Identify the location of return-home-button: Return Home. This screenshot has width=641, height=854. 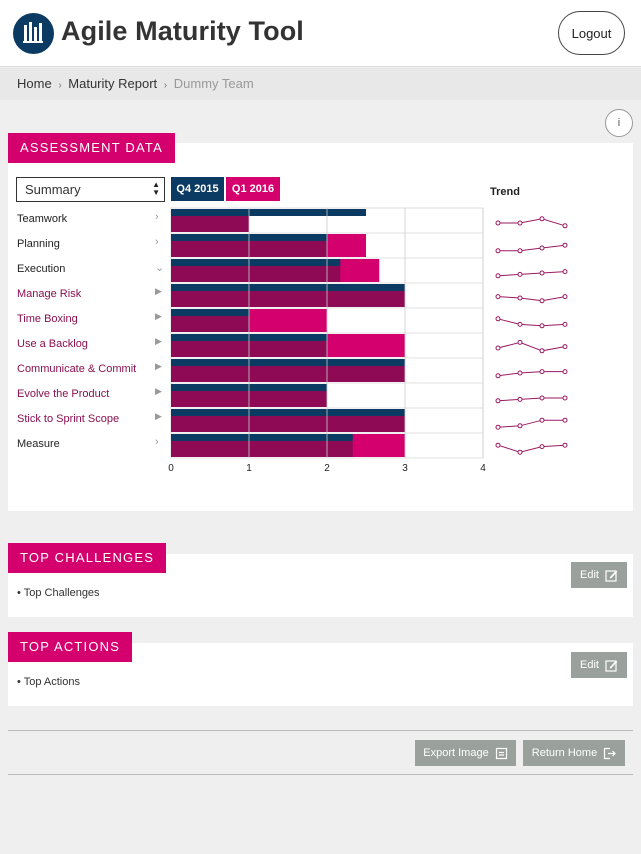
(574, 753).